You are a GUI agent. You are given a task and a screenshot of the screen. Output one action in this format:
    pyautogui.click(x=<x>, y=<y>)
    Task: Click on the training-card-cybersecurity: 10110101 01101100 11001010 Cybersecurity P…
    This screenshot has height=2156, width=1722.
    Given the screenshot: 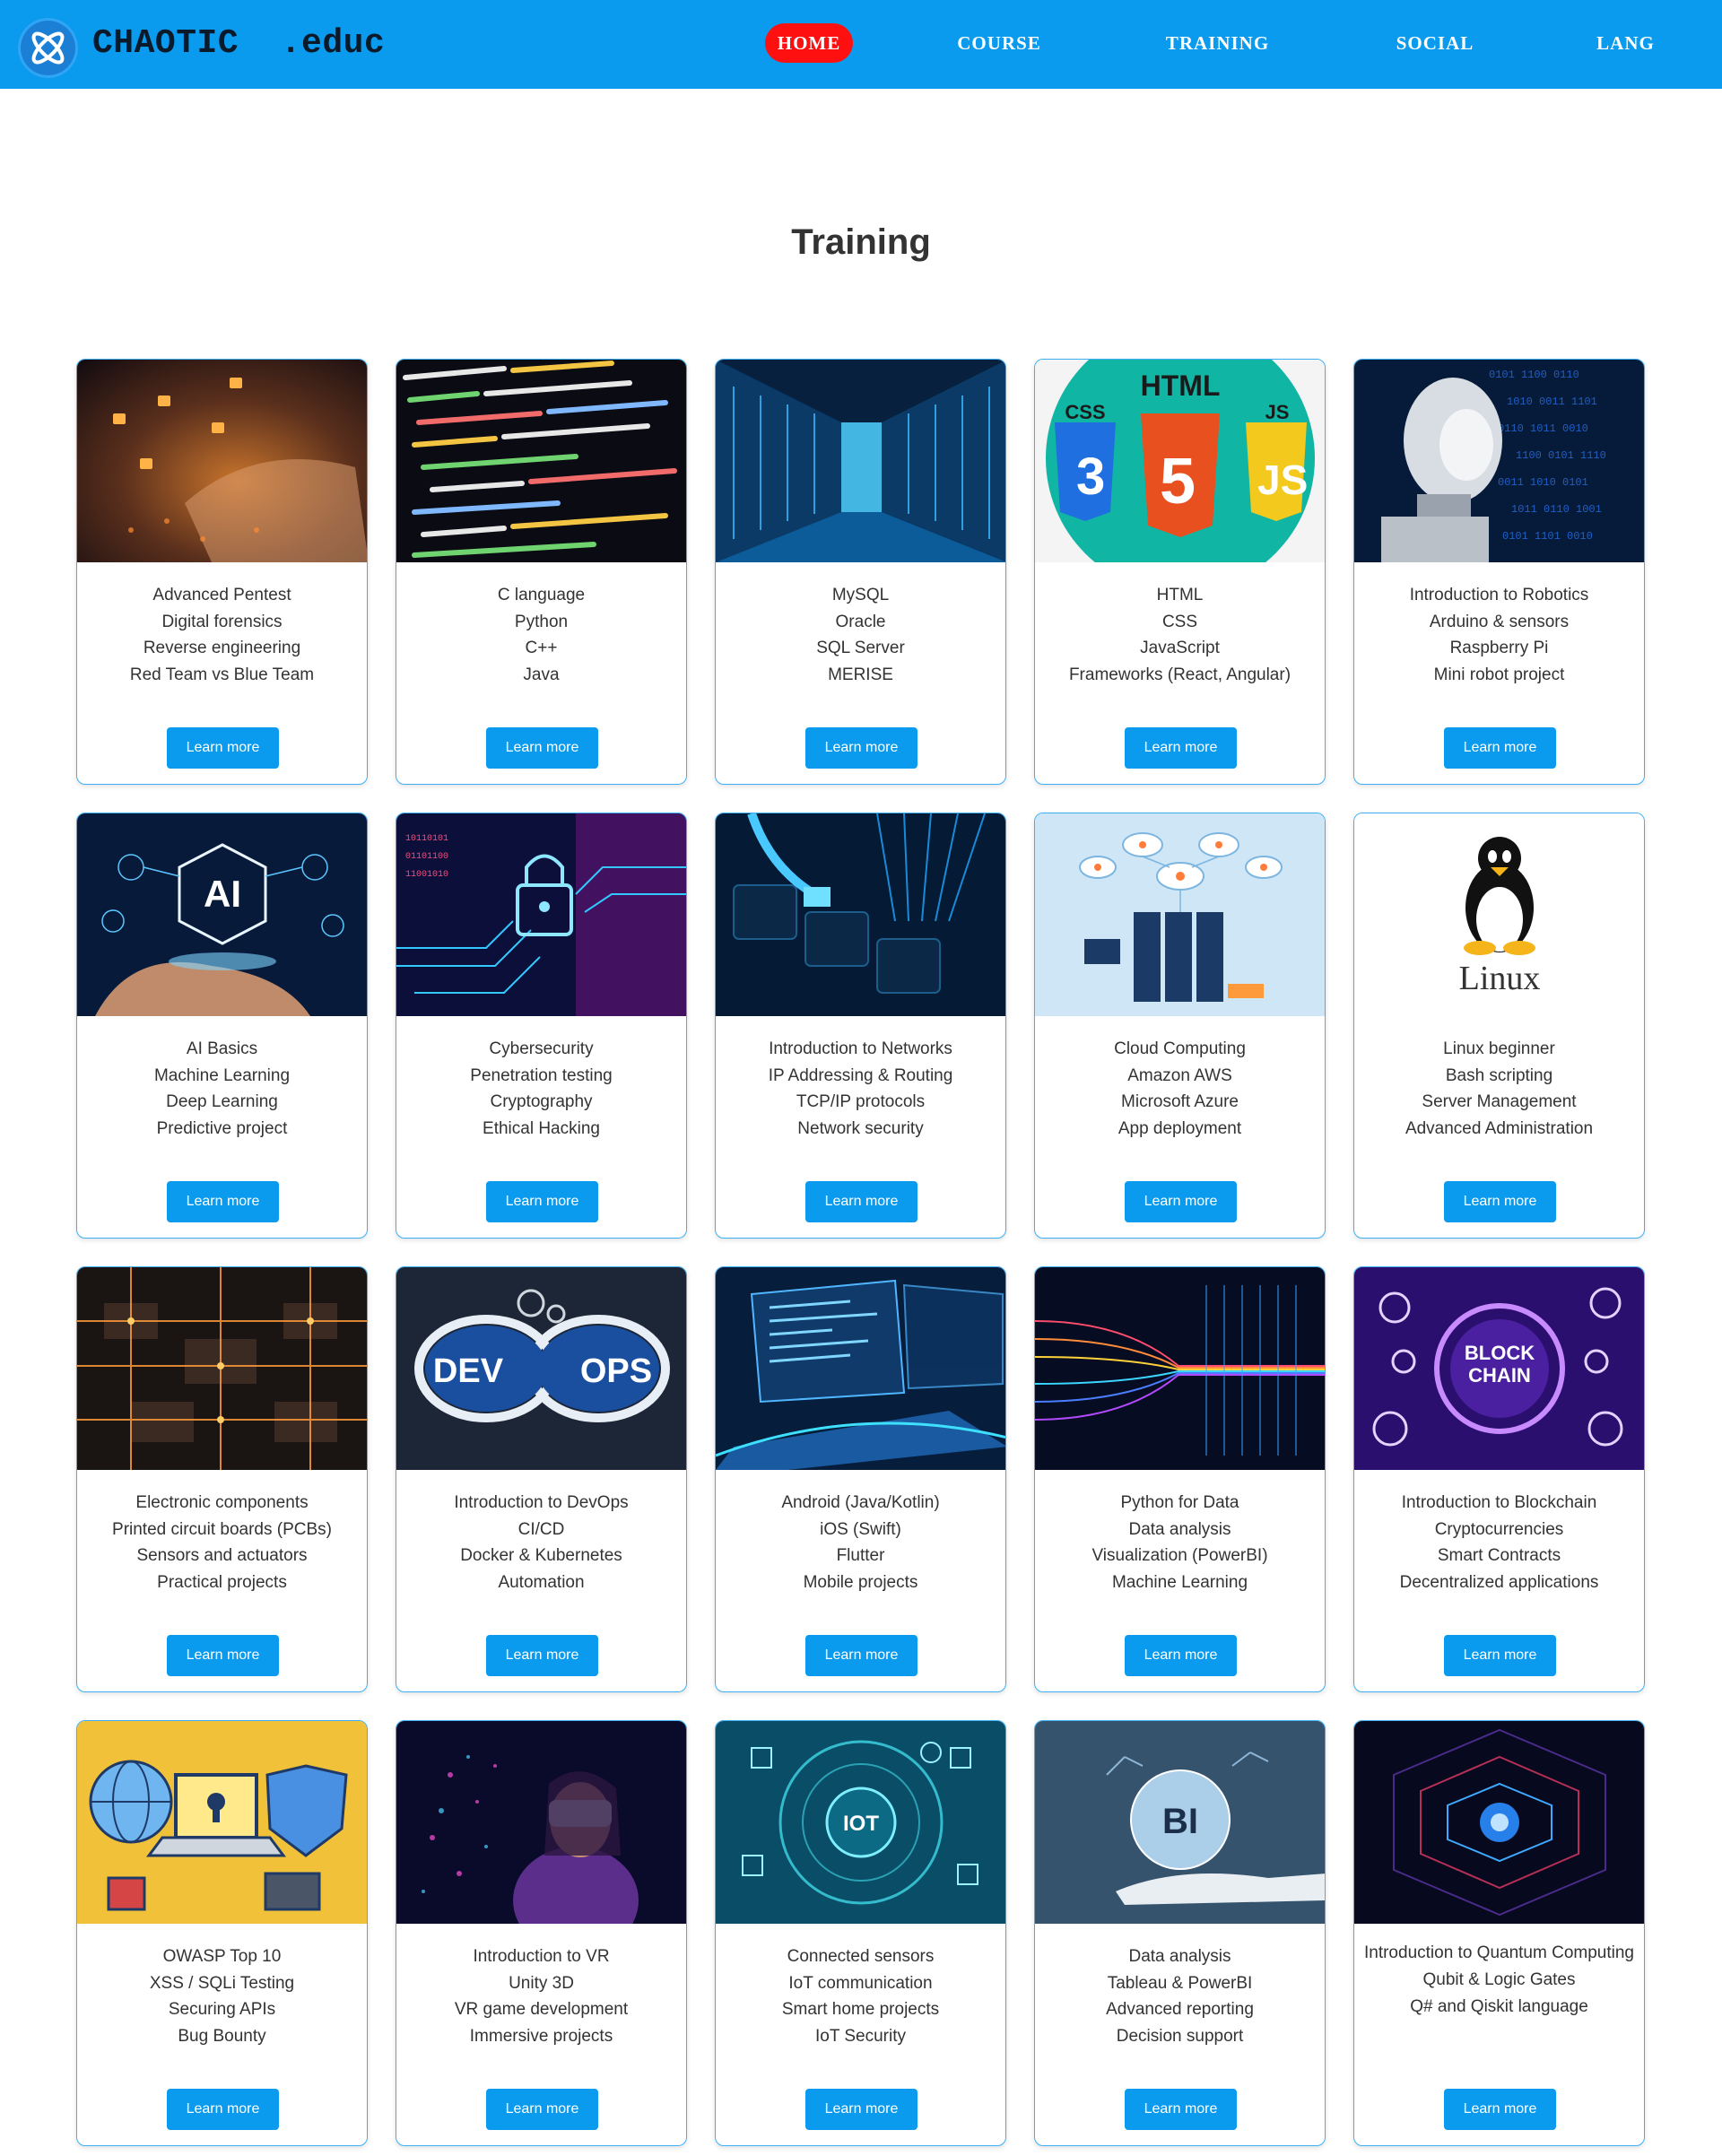 What is the action you would take?
    pyautogui.click(x=541, y=1026)
    